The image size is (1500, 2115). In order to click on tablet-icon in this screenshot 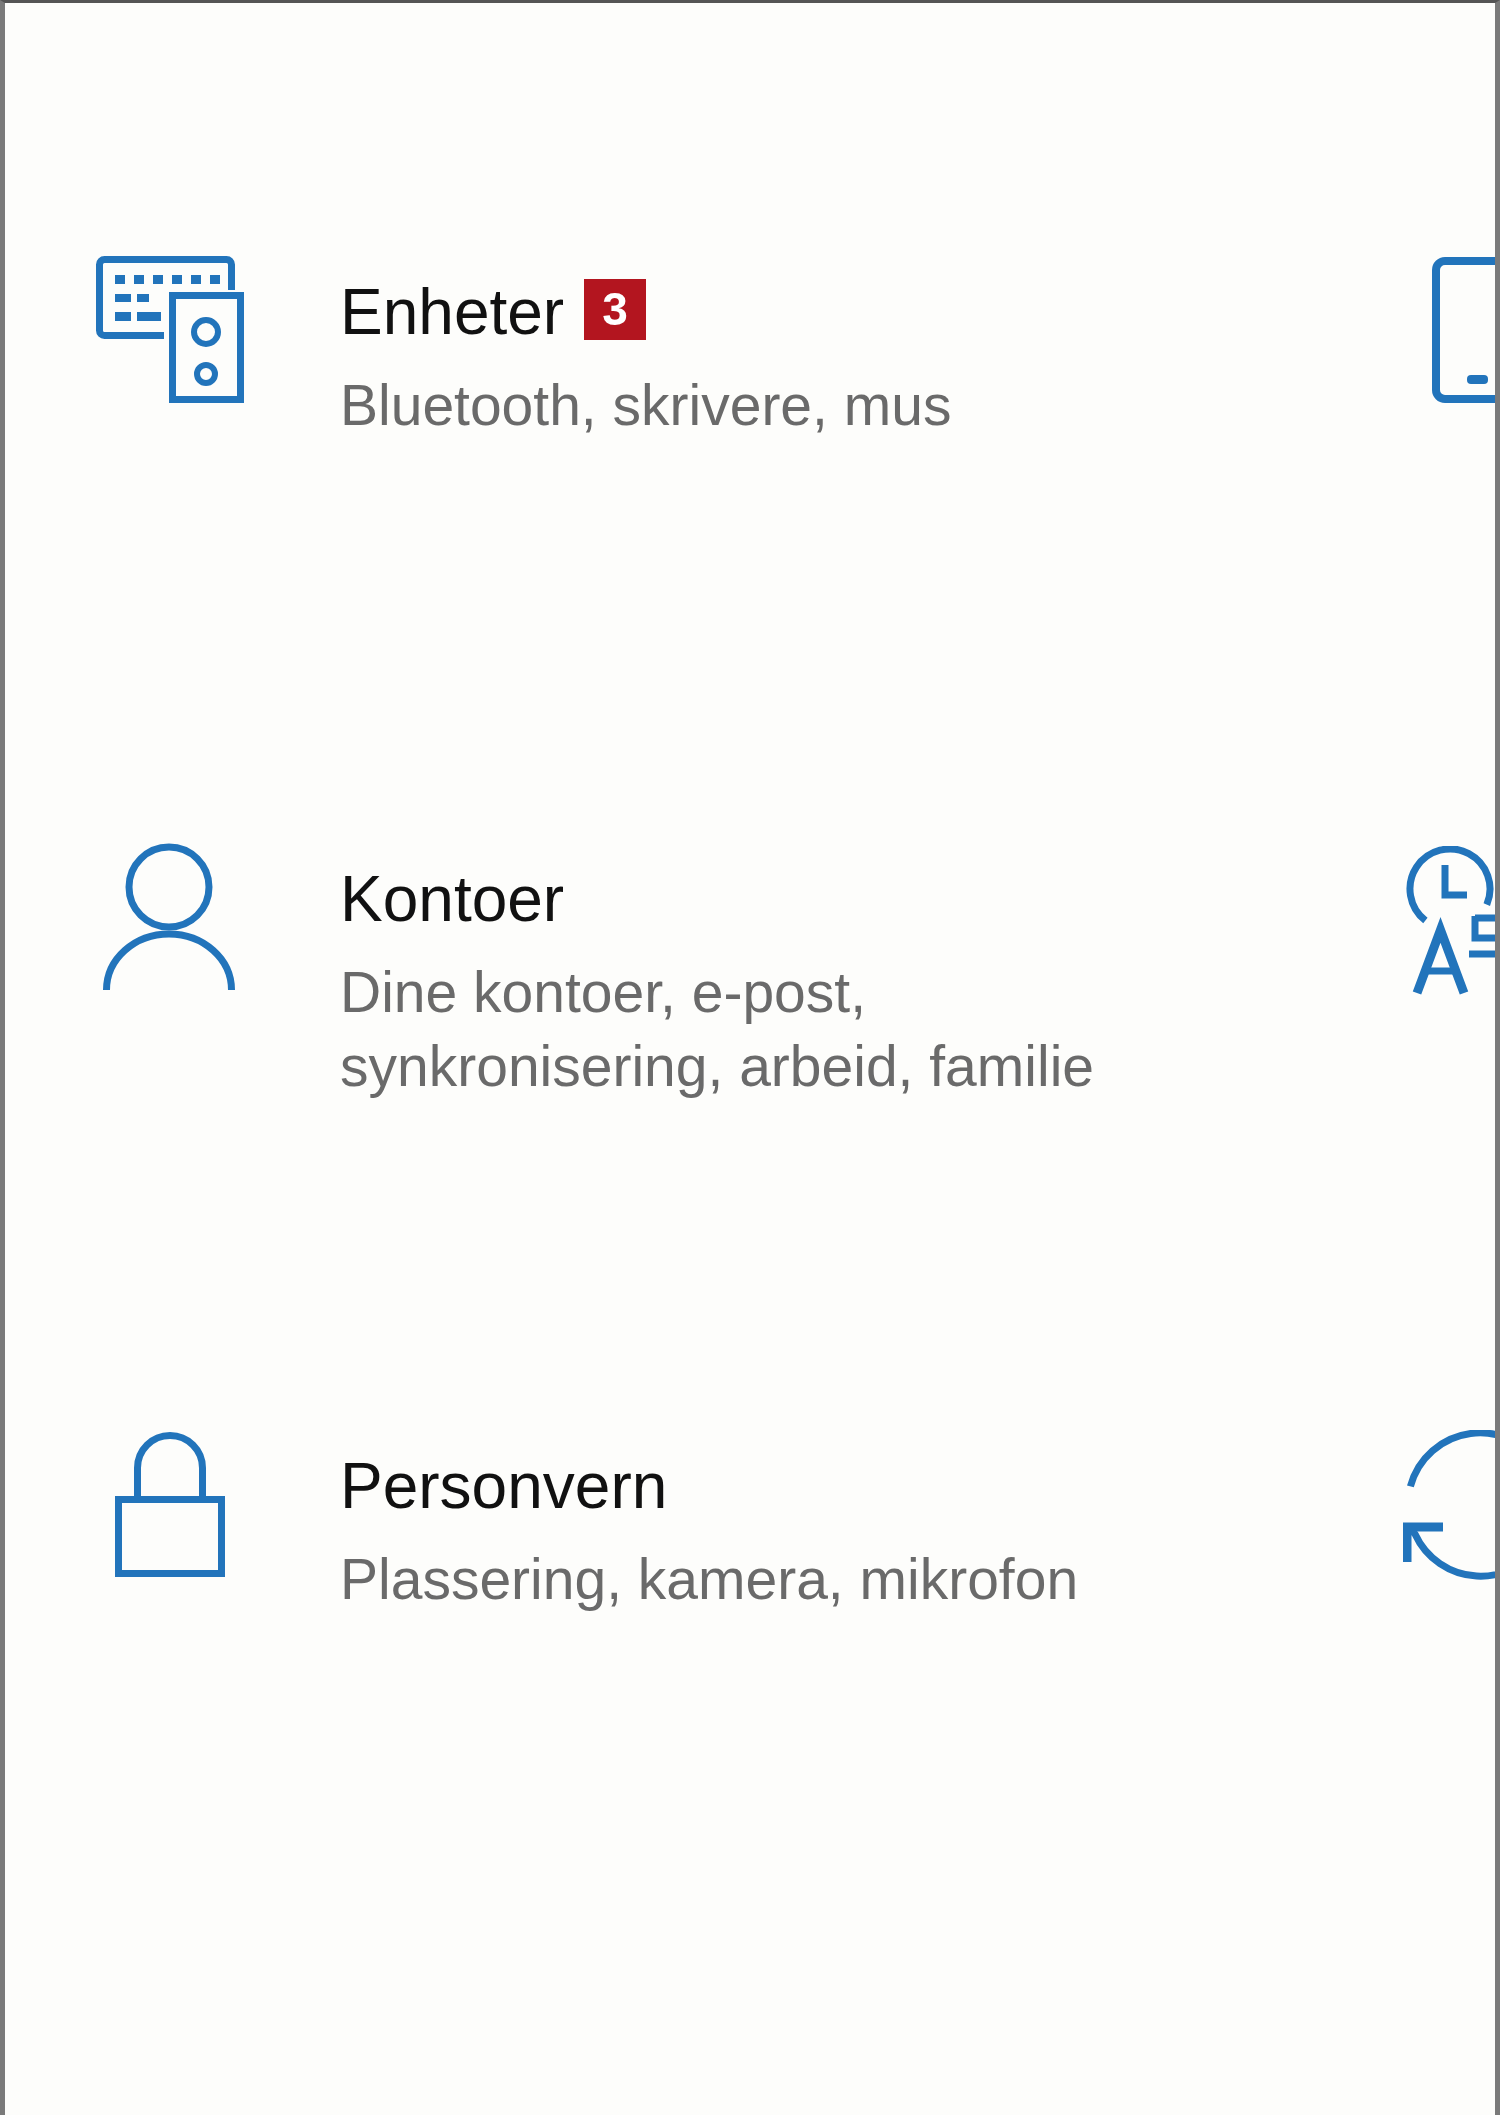, I will do `click(1463, 330)`.